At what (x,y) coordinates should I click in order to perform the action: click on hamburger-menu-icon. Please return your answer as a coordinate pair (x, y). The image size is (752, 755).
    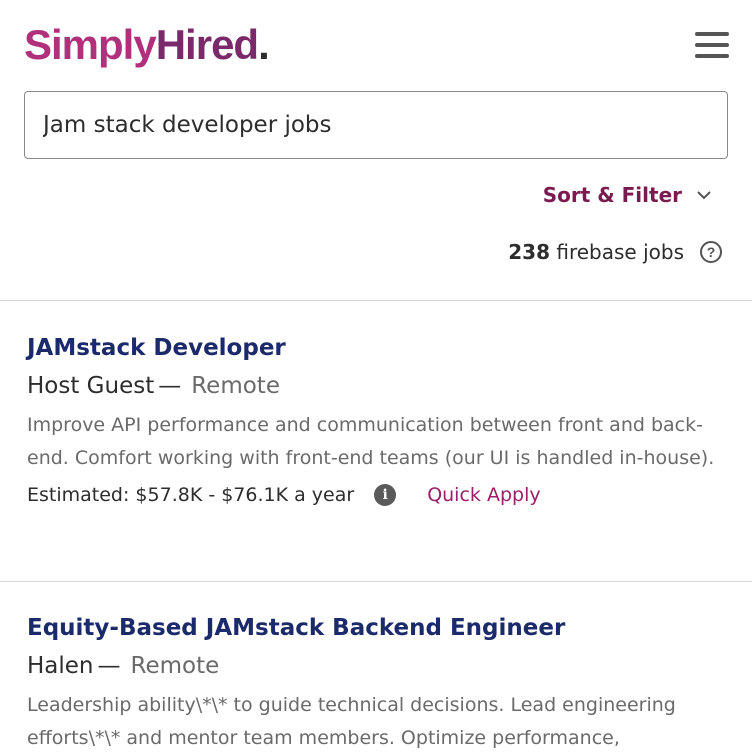
    Looking at the image, I should click on (712, 46).